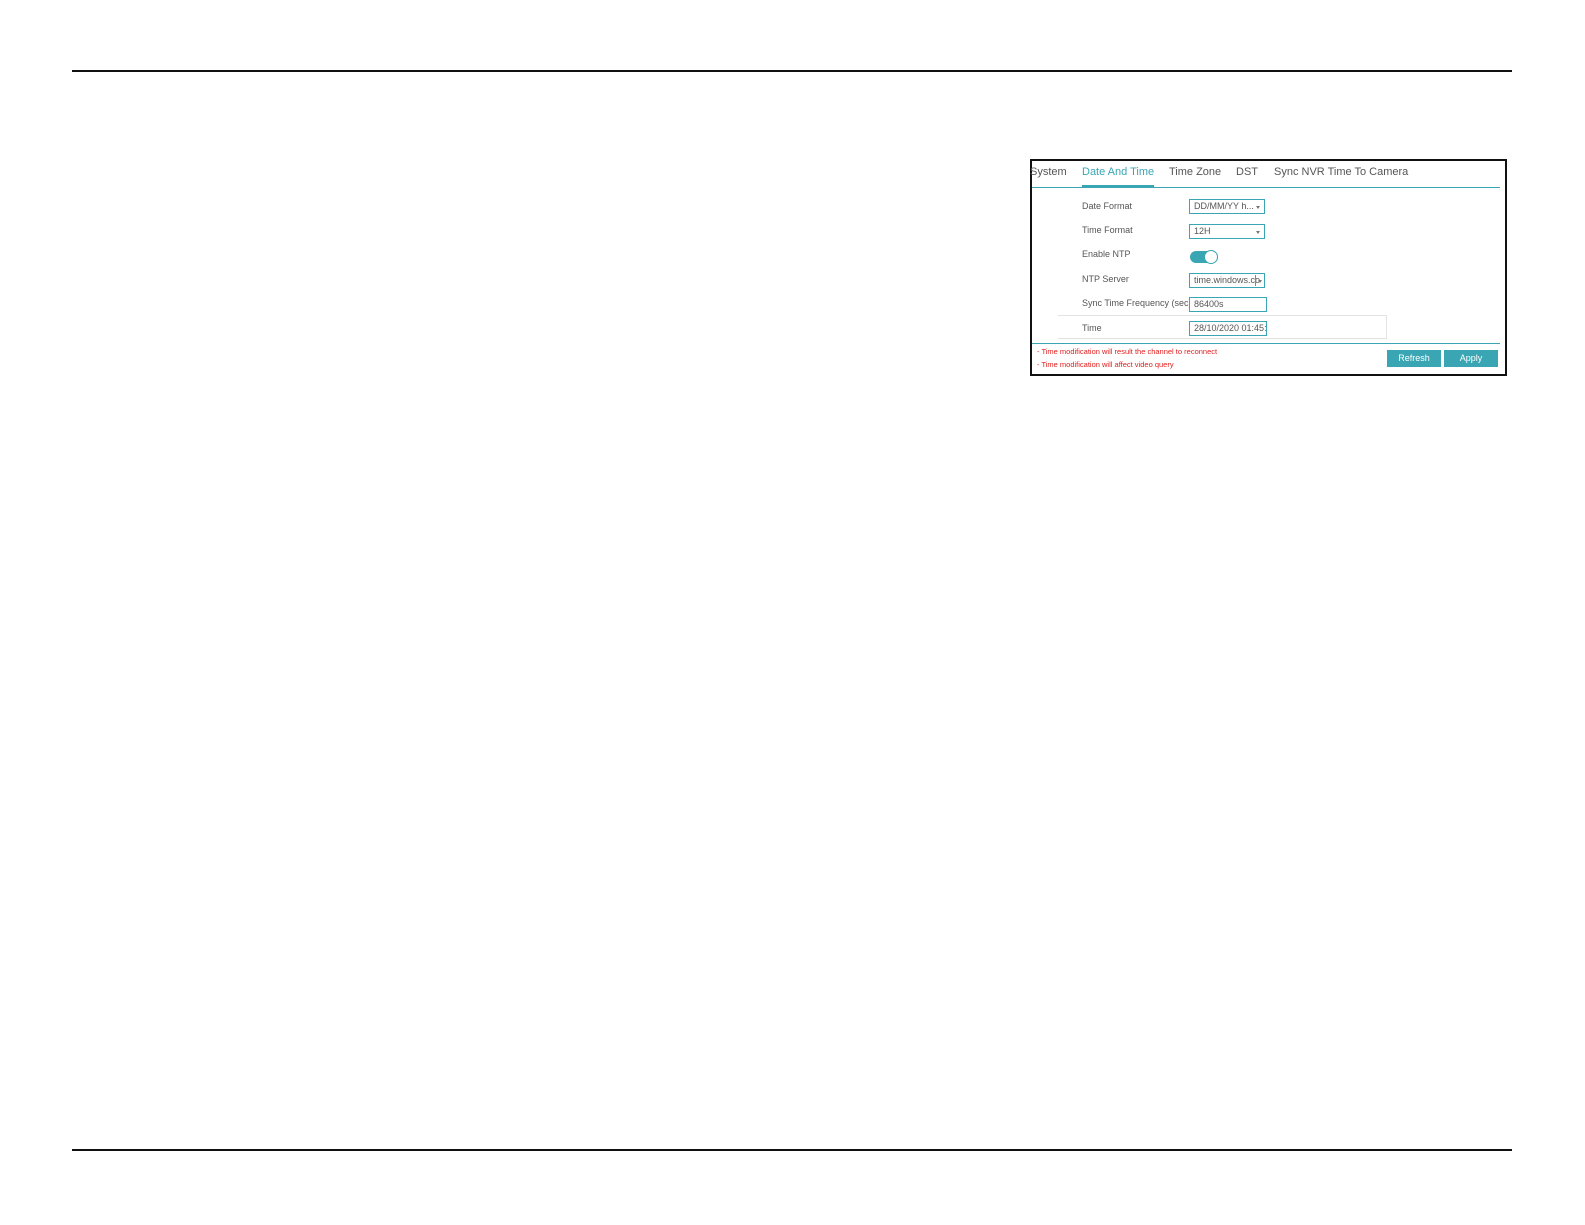 Image resolution: width=1585 pixels, height=1225 pixels. Describe the element at coordinates (1227, 231) in the screenshot. I see `time-format-select: 12H` at that location.